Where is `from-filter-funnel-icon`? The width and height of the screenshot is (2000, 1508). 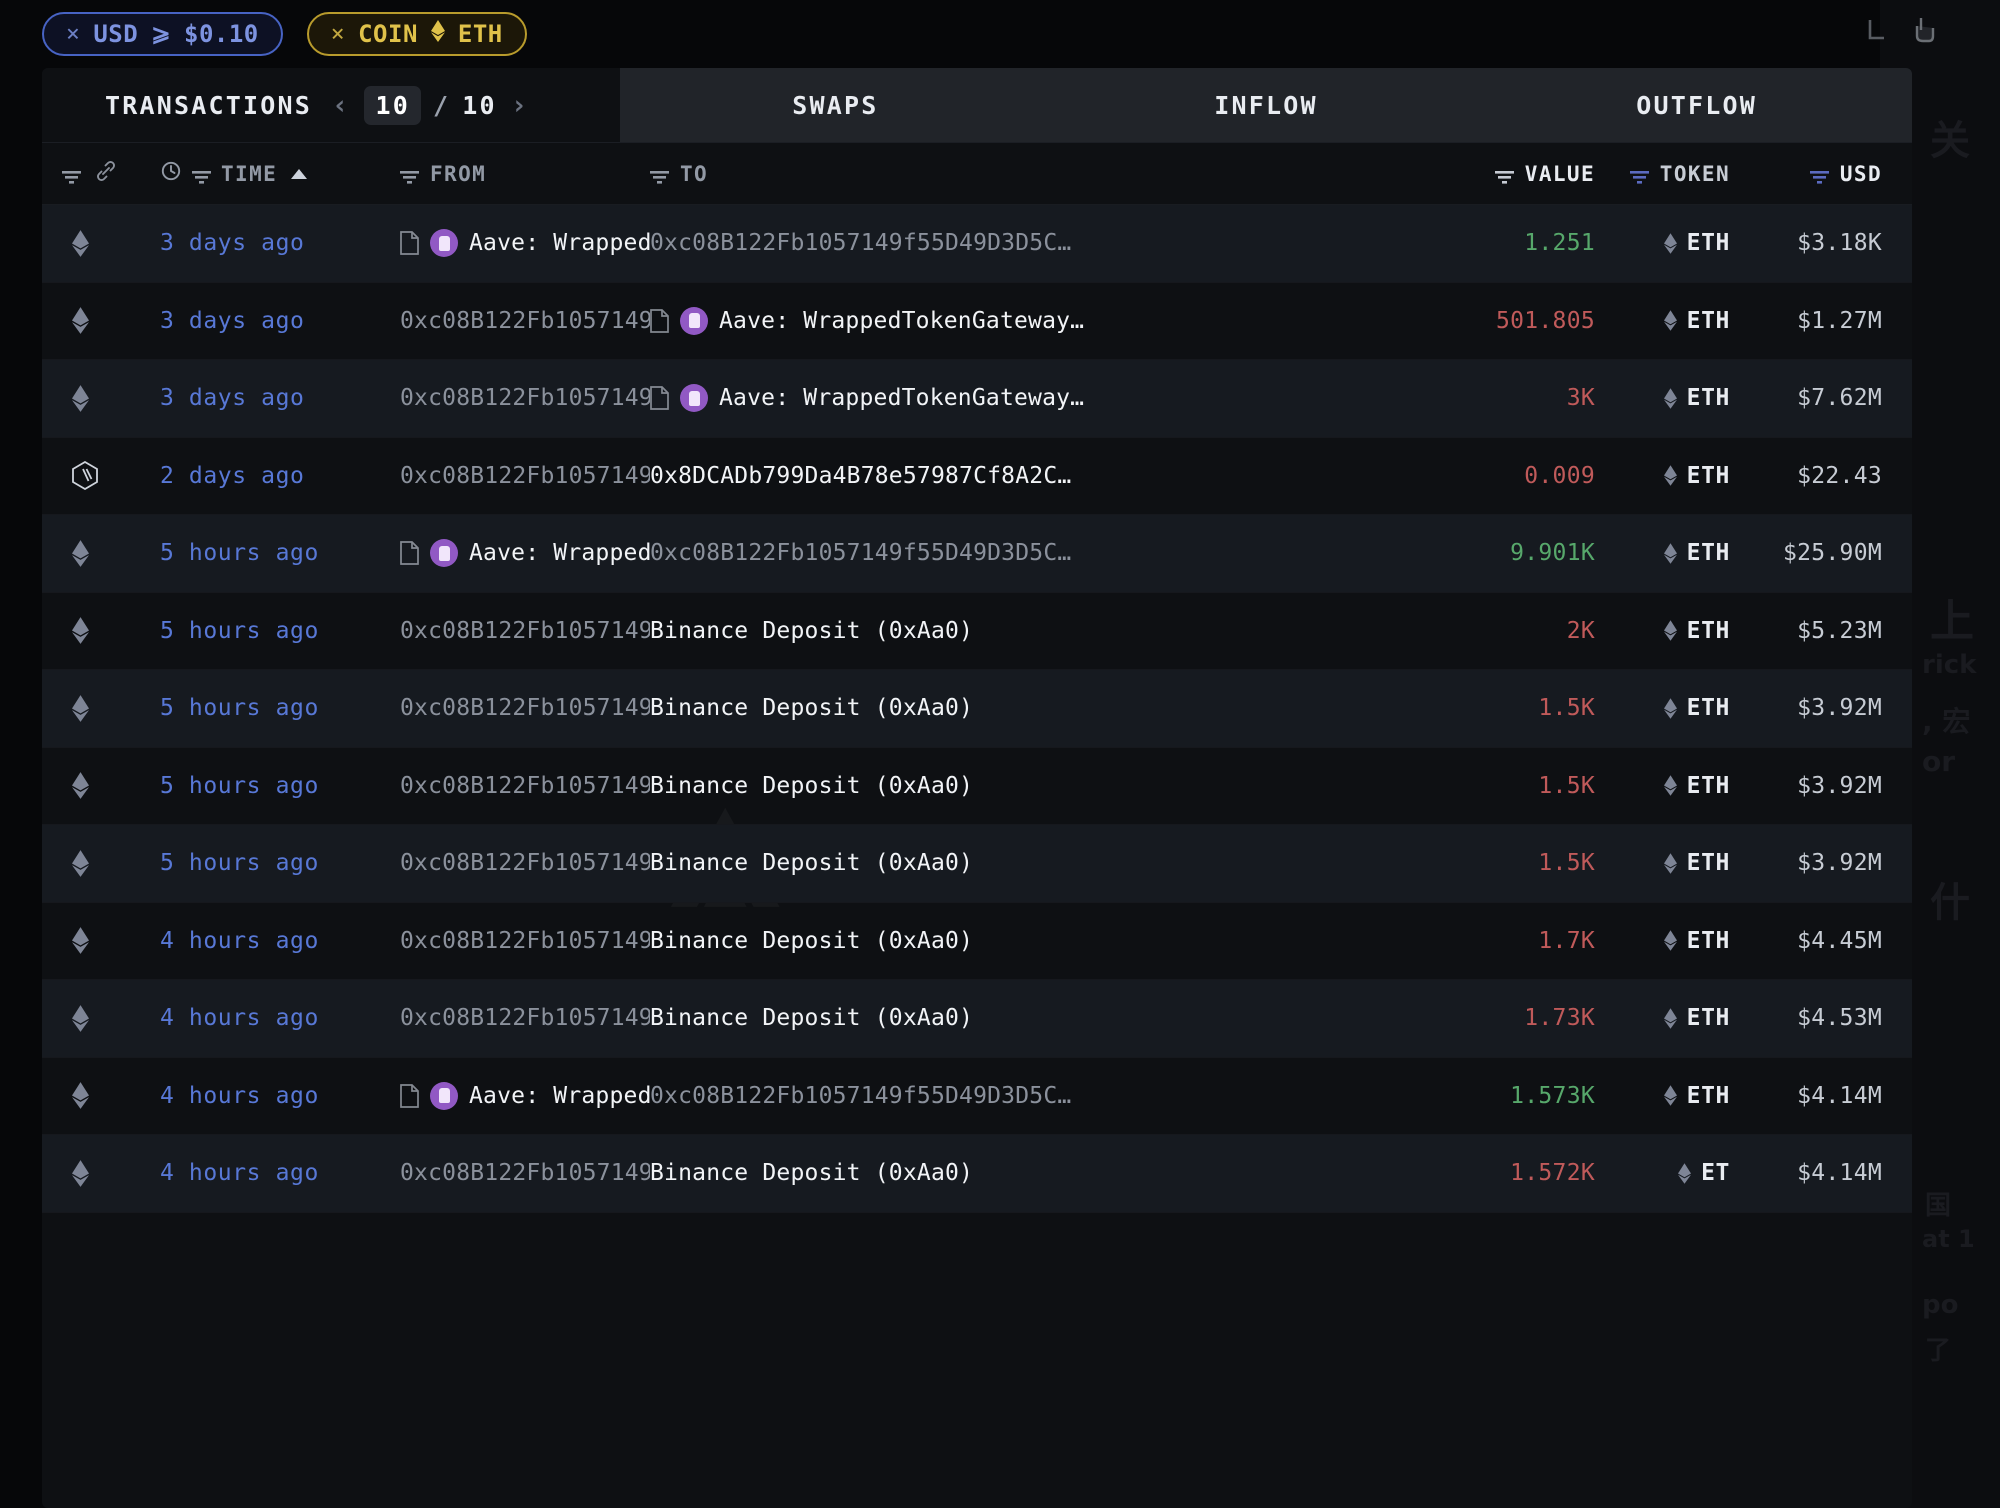
from-filter-funnel-icon is located at coordinates (409, 175).